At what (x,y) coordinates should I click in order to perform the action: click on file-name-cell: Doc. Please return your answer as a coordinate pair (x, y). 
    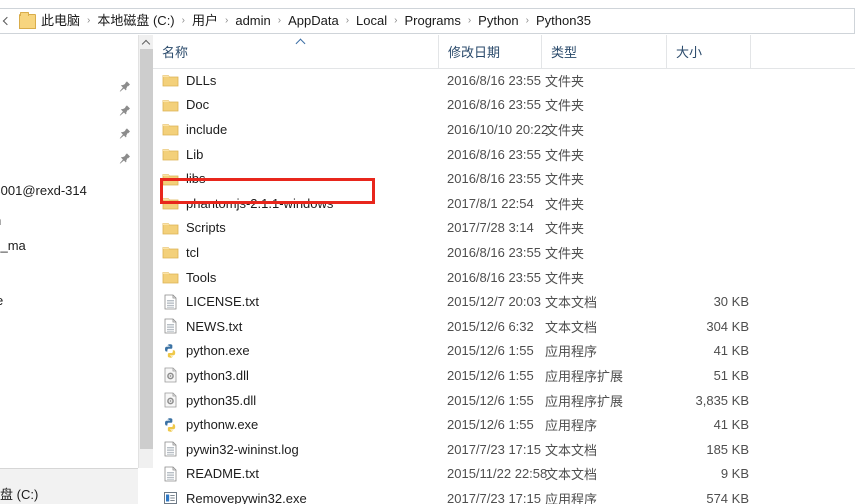
    Looking at the image, I should click on (185, 105).